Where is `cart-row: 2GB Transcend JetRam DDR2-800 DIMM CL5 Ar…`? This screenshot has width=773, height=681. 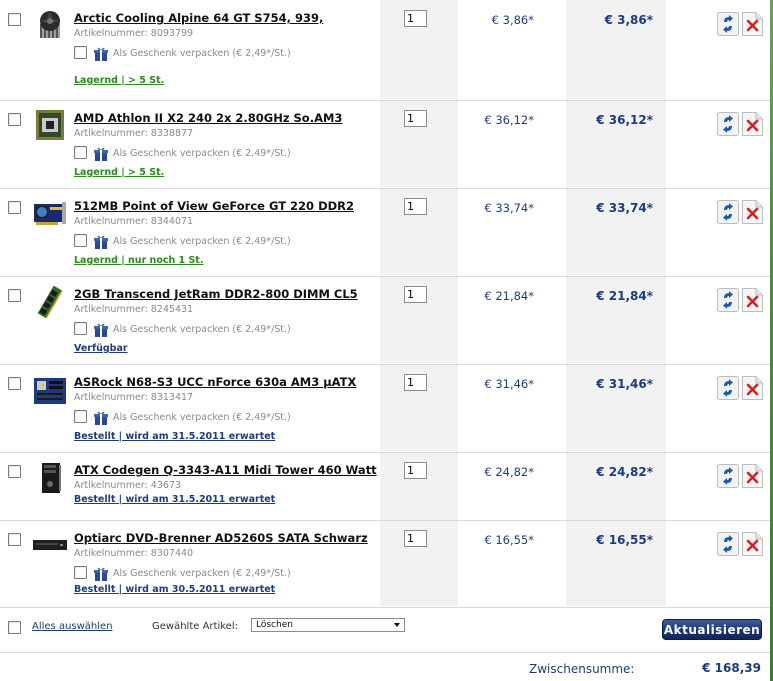
cart-row: 2GB Transcend JetRam DDR2-800 DIMM CL5 Ar… is located at coordinates (385, 320).